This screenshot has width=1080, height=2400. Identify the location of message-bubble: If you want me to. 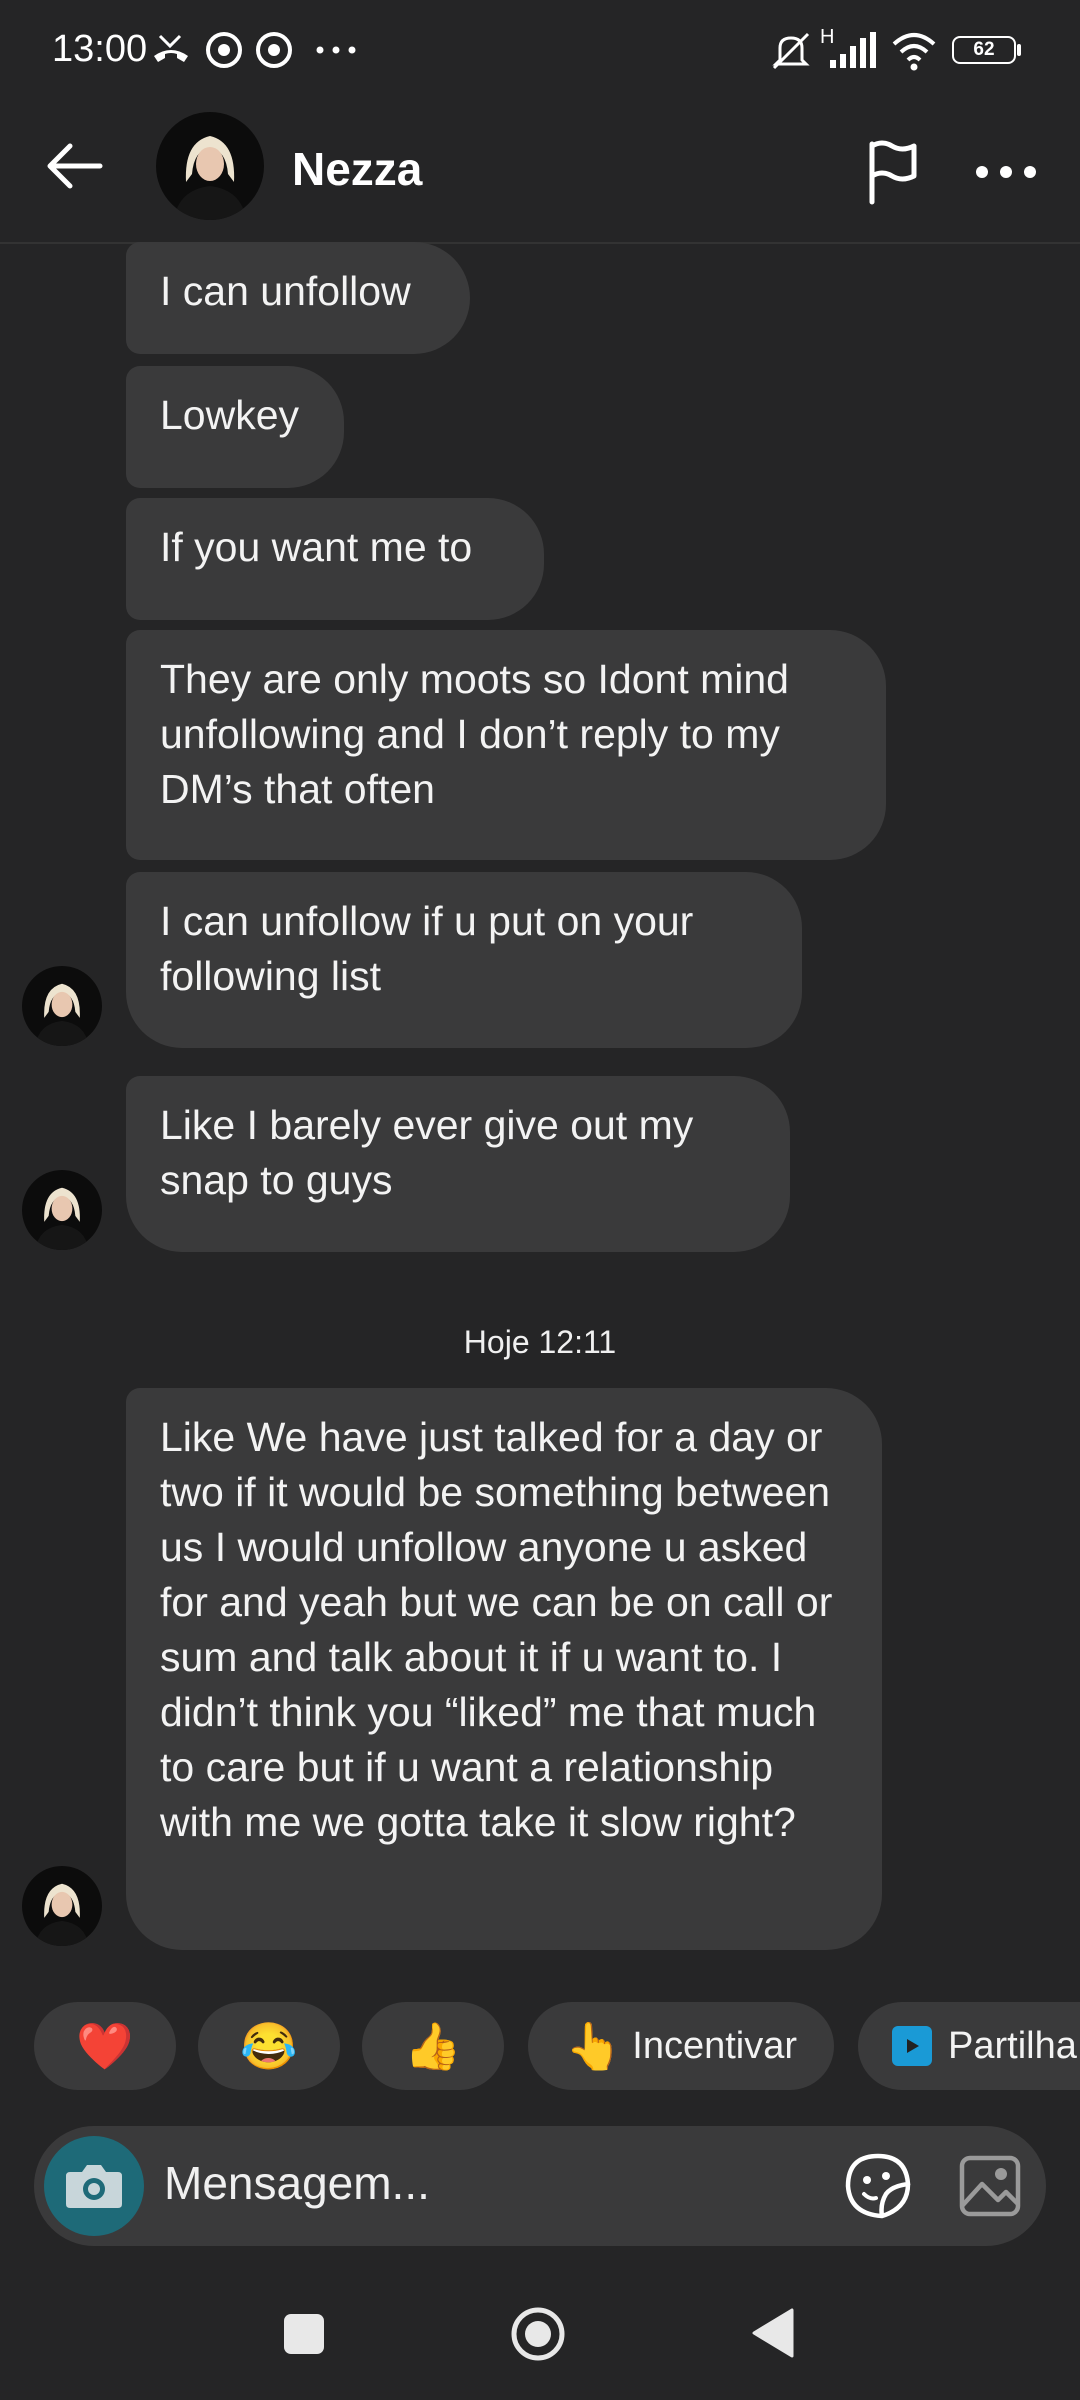
(335, 559).